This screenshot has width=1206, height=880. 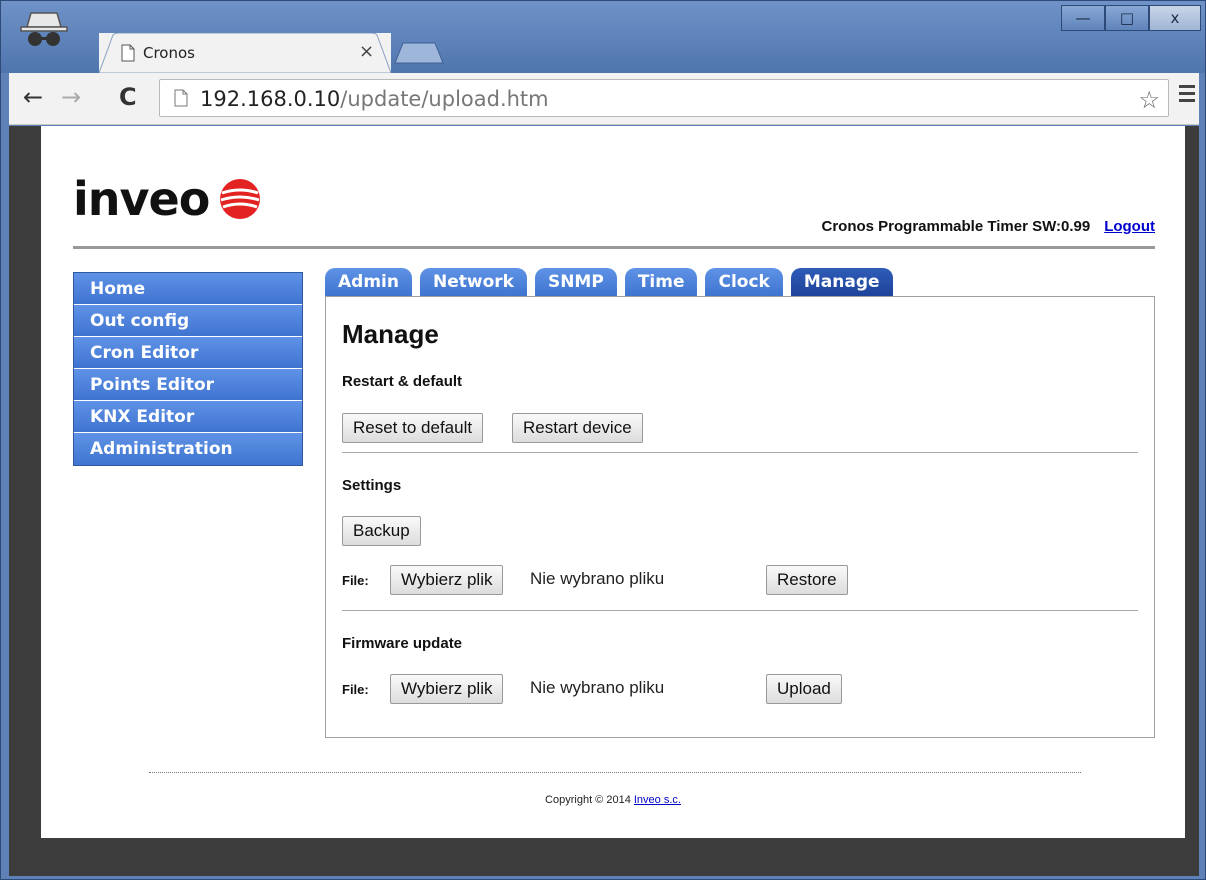 I want to click on tab-snmp: SNMP, so click(x=575, y=282).